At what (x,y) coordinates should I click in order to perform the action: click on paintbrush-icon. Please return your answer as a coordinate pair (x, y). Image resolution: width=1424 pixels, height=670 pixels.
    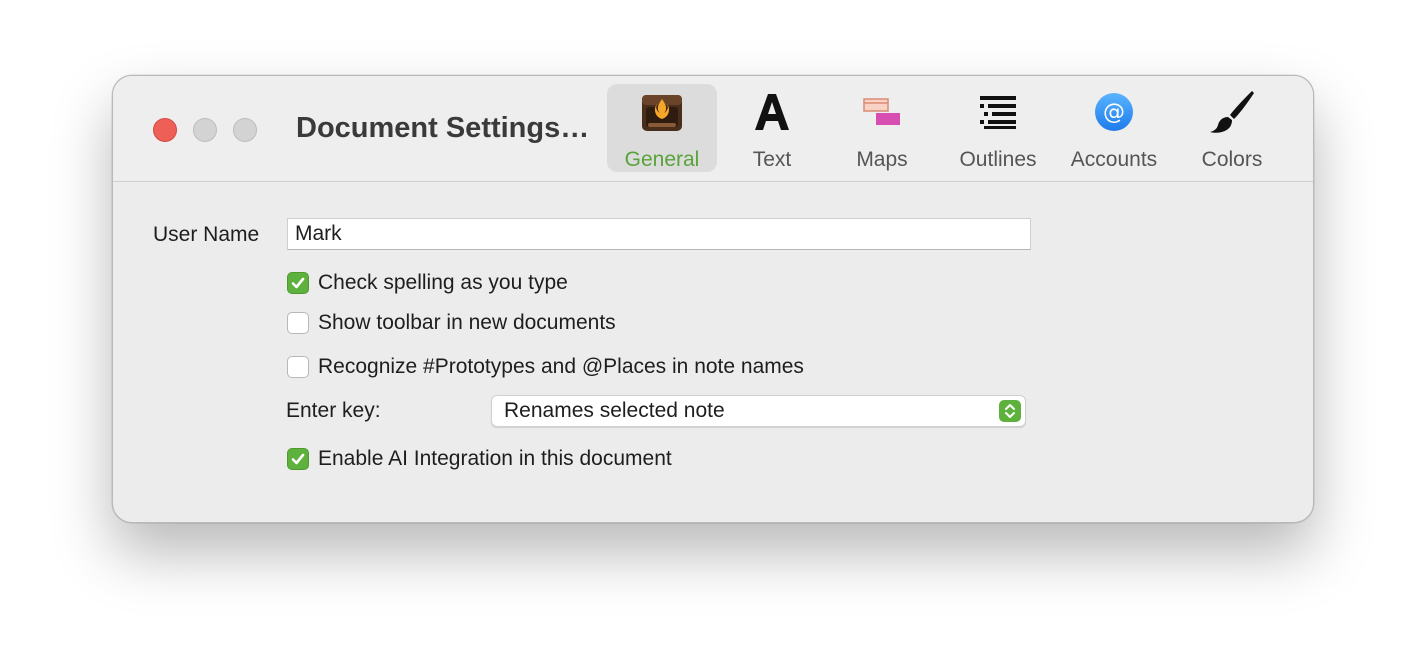
    Looking at the image, I should click on (1232, 112).